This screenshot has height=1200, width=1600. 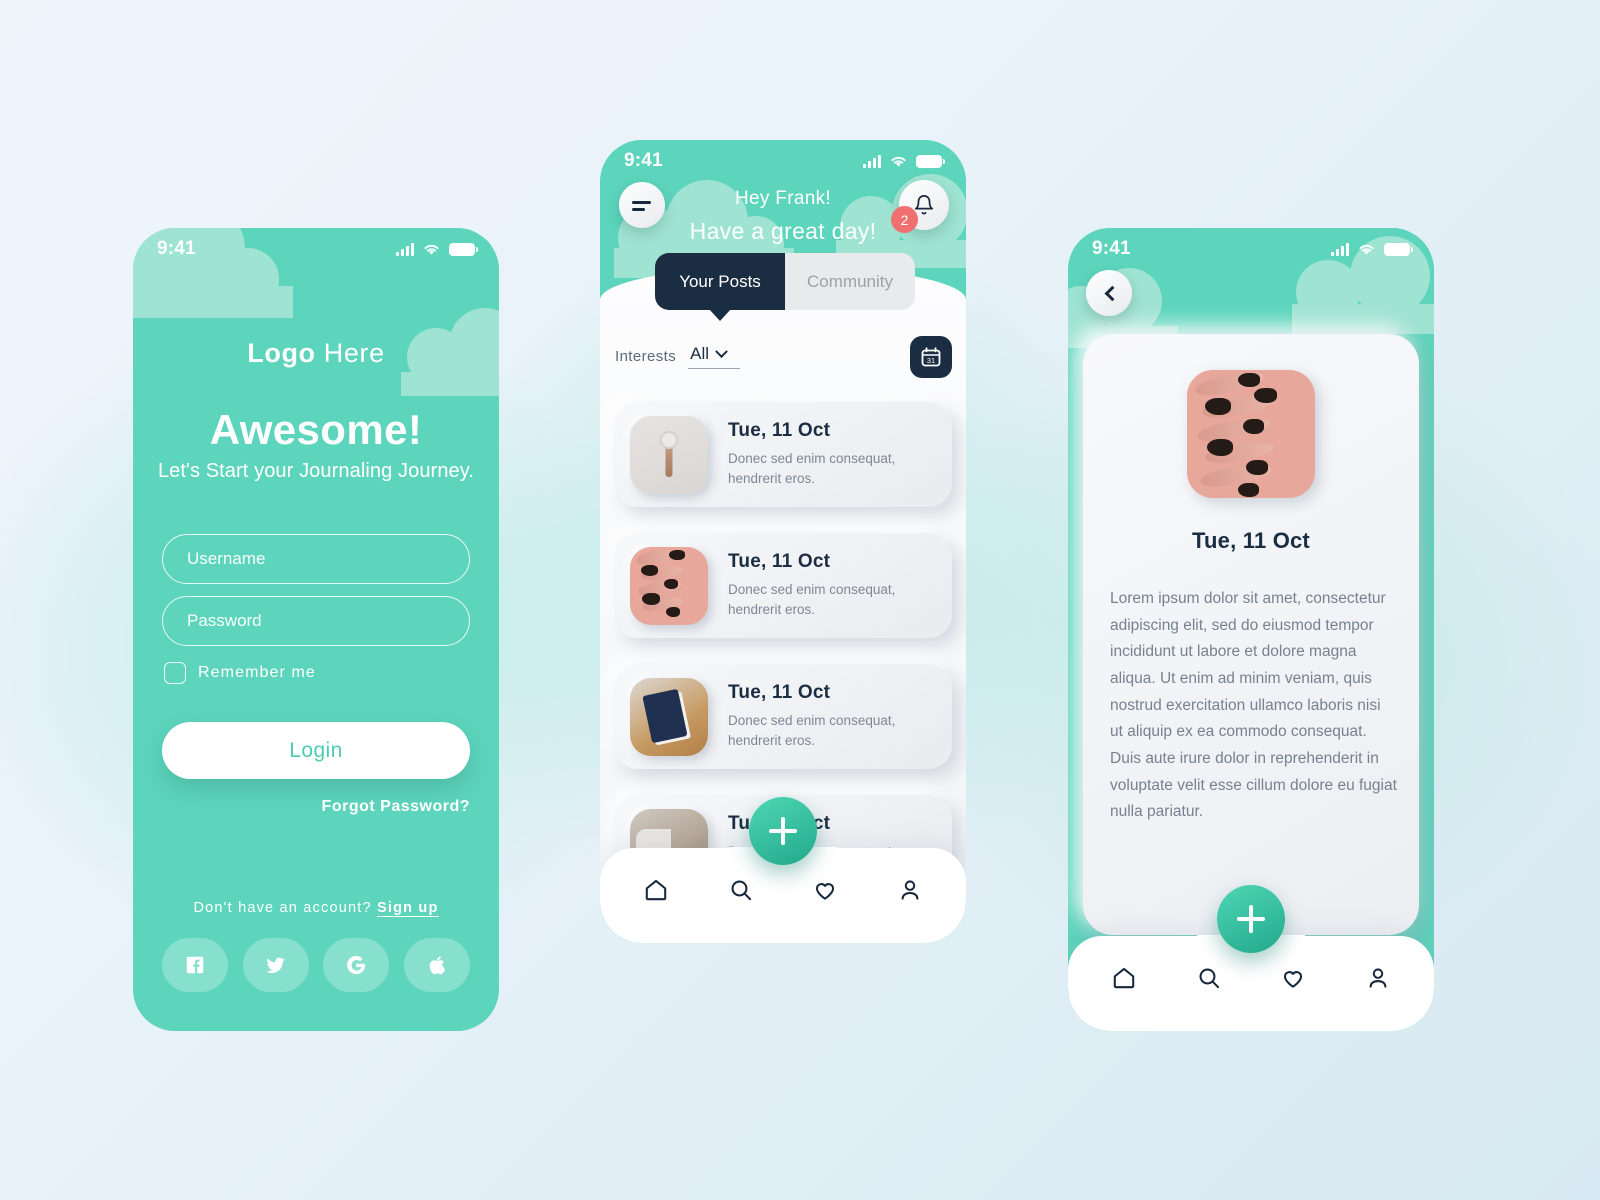 I want to click on app-logo: Logo Here, so click(x=316, y=353).